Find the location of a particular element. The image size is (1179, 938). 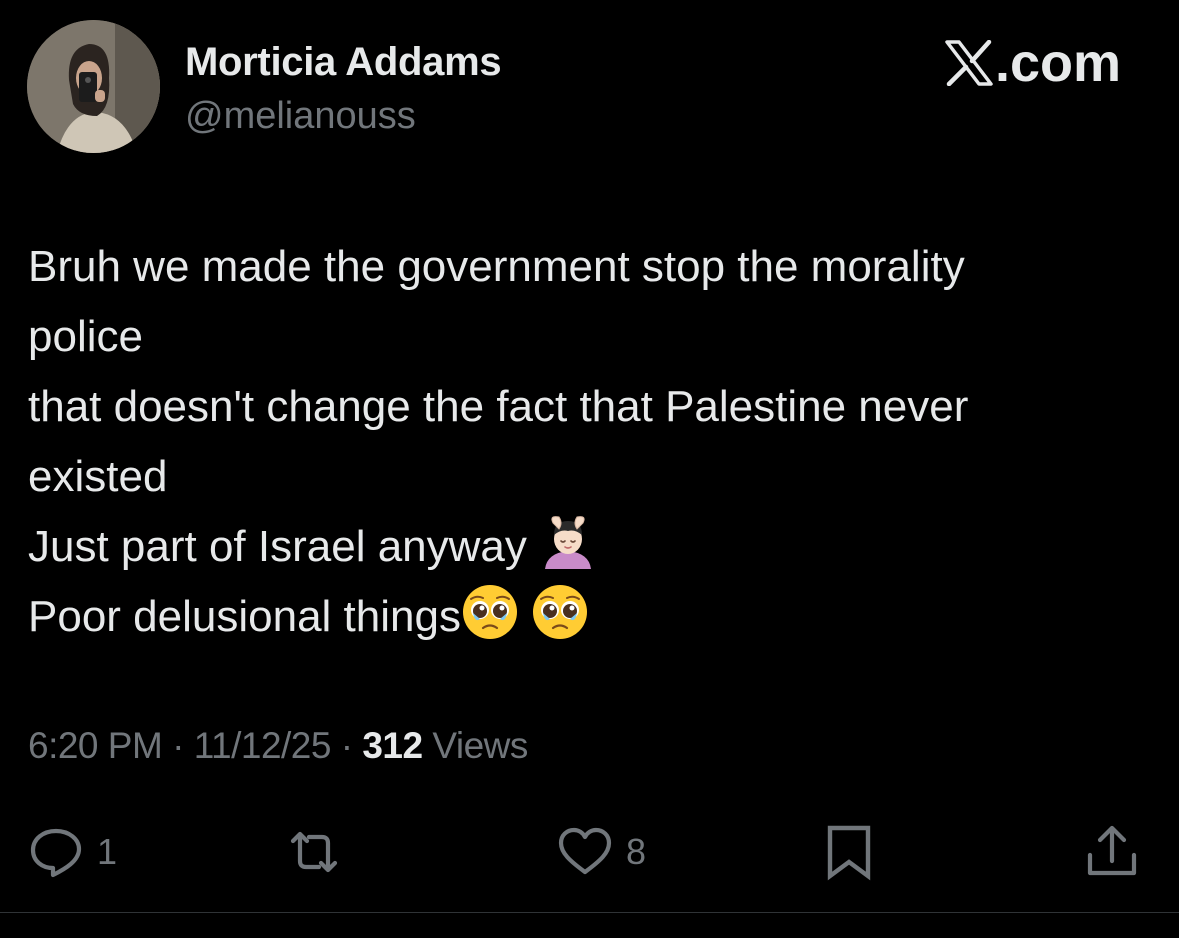

tweet-date: 11/12/25 is located at coordinates (263, 745).